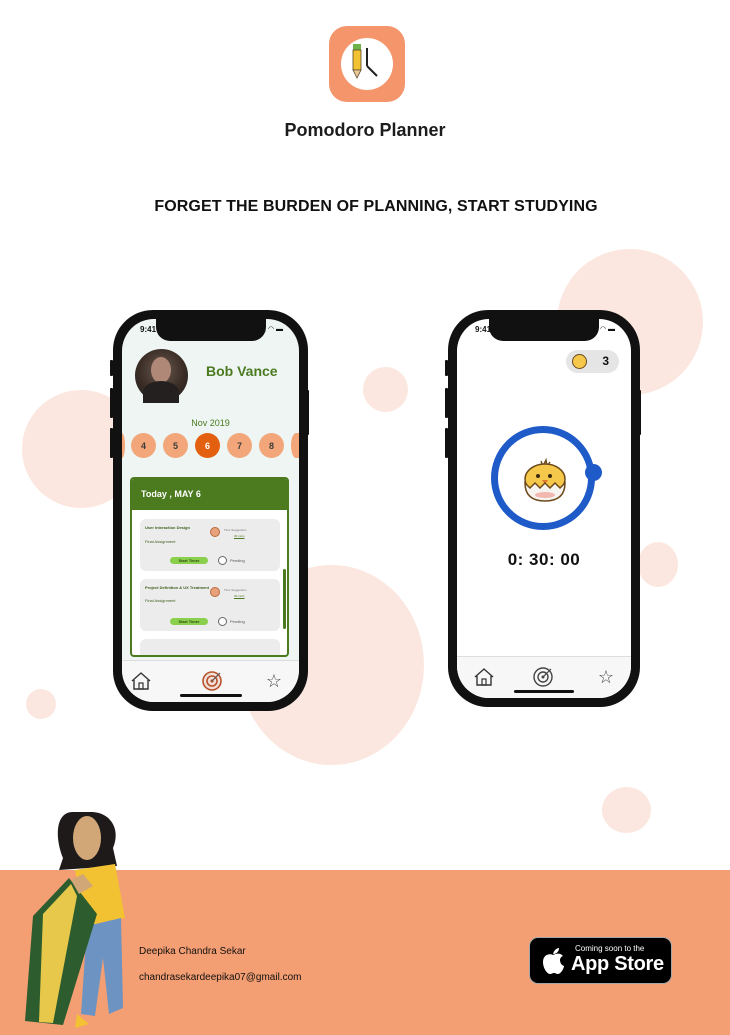 The height and width of the screenshot is (1035, 730). What do you see at coordinates (167, 527) in the screenshot?
I see `task-title: User Interaction Design` at bounding box center [167, 527].